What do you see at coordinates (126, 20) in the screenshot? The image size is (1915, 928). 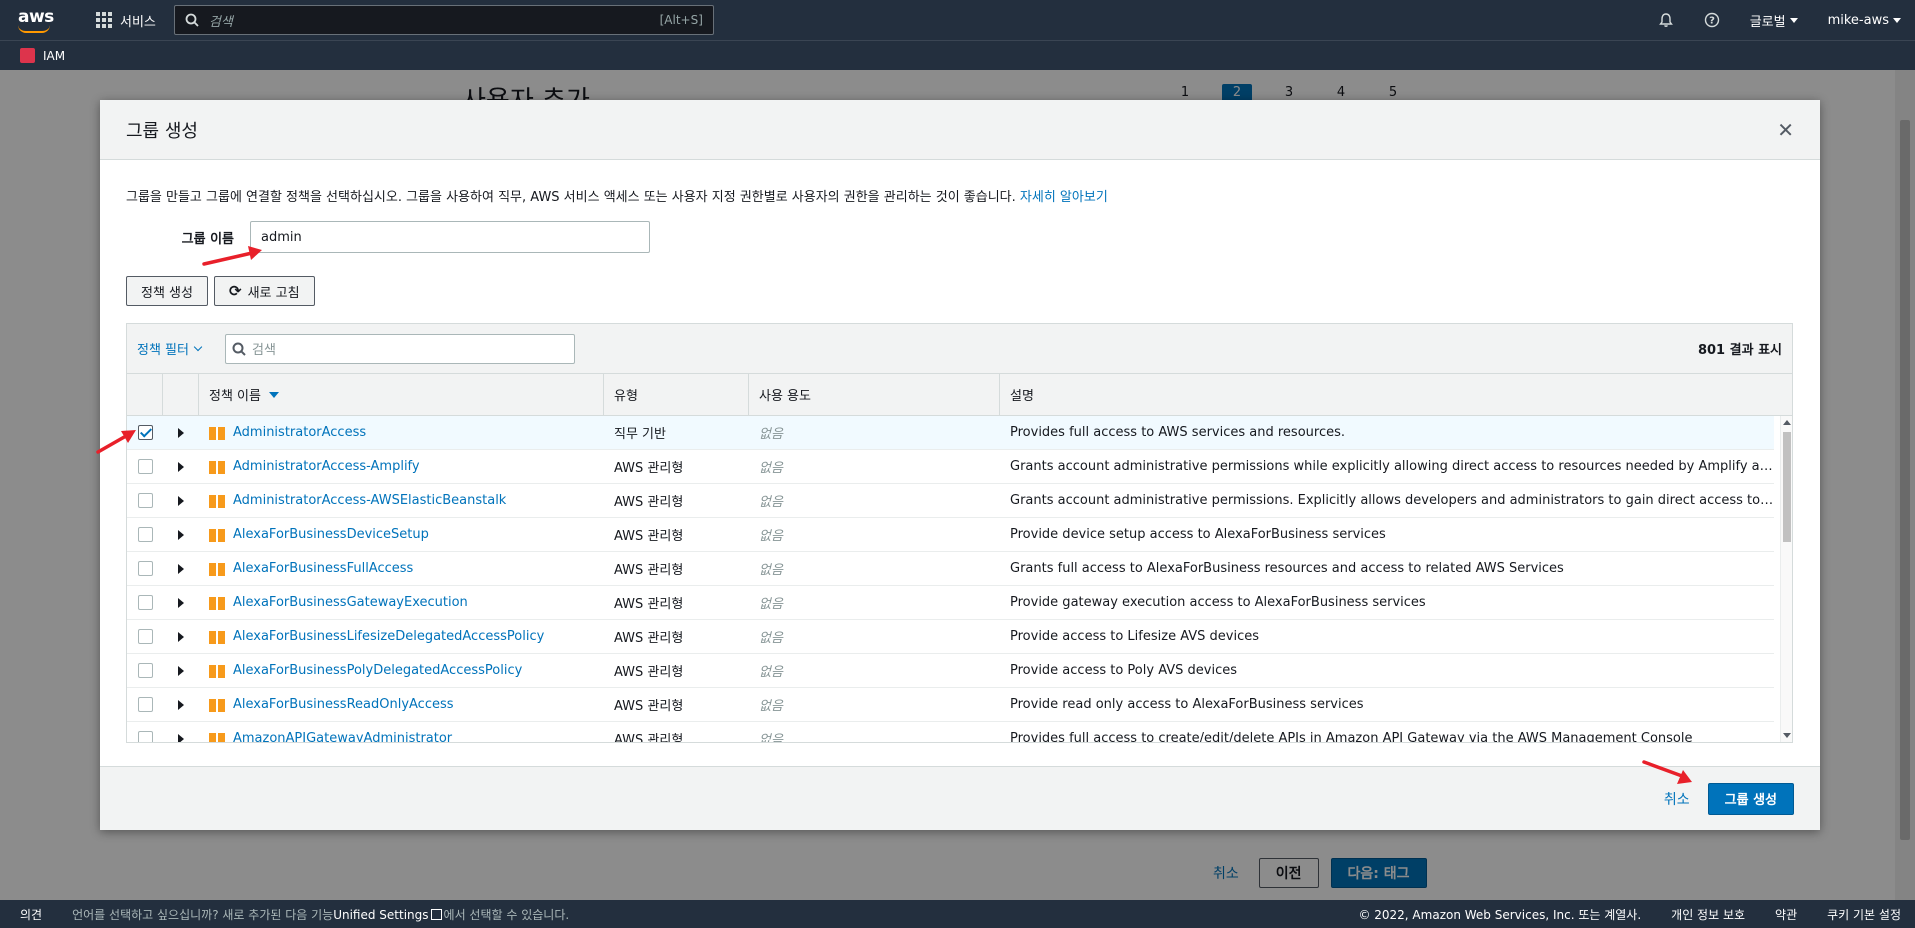 I see `services-menu: 서비스` at bounding box center [126, 20].